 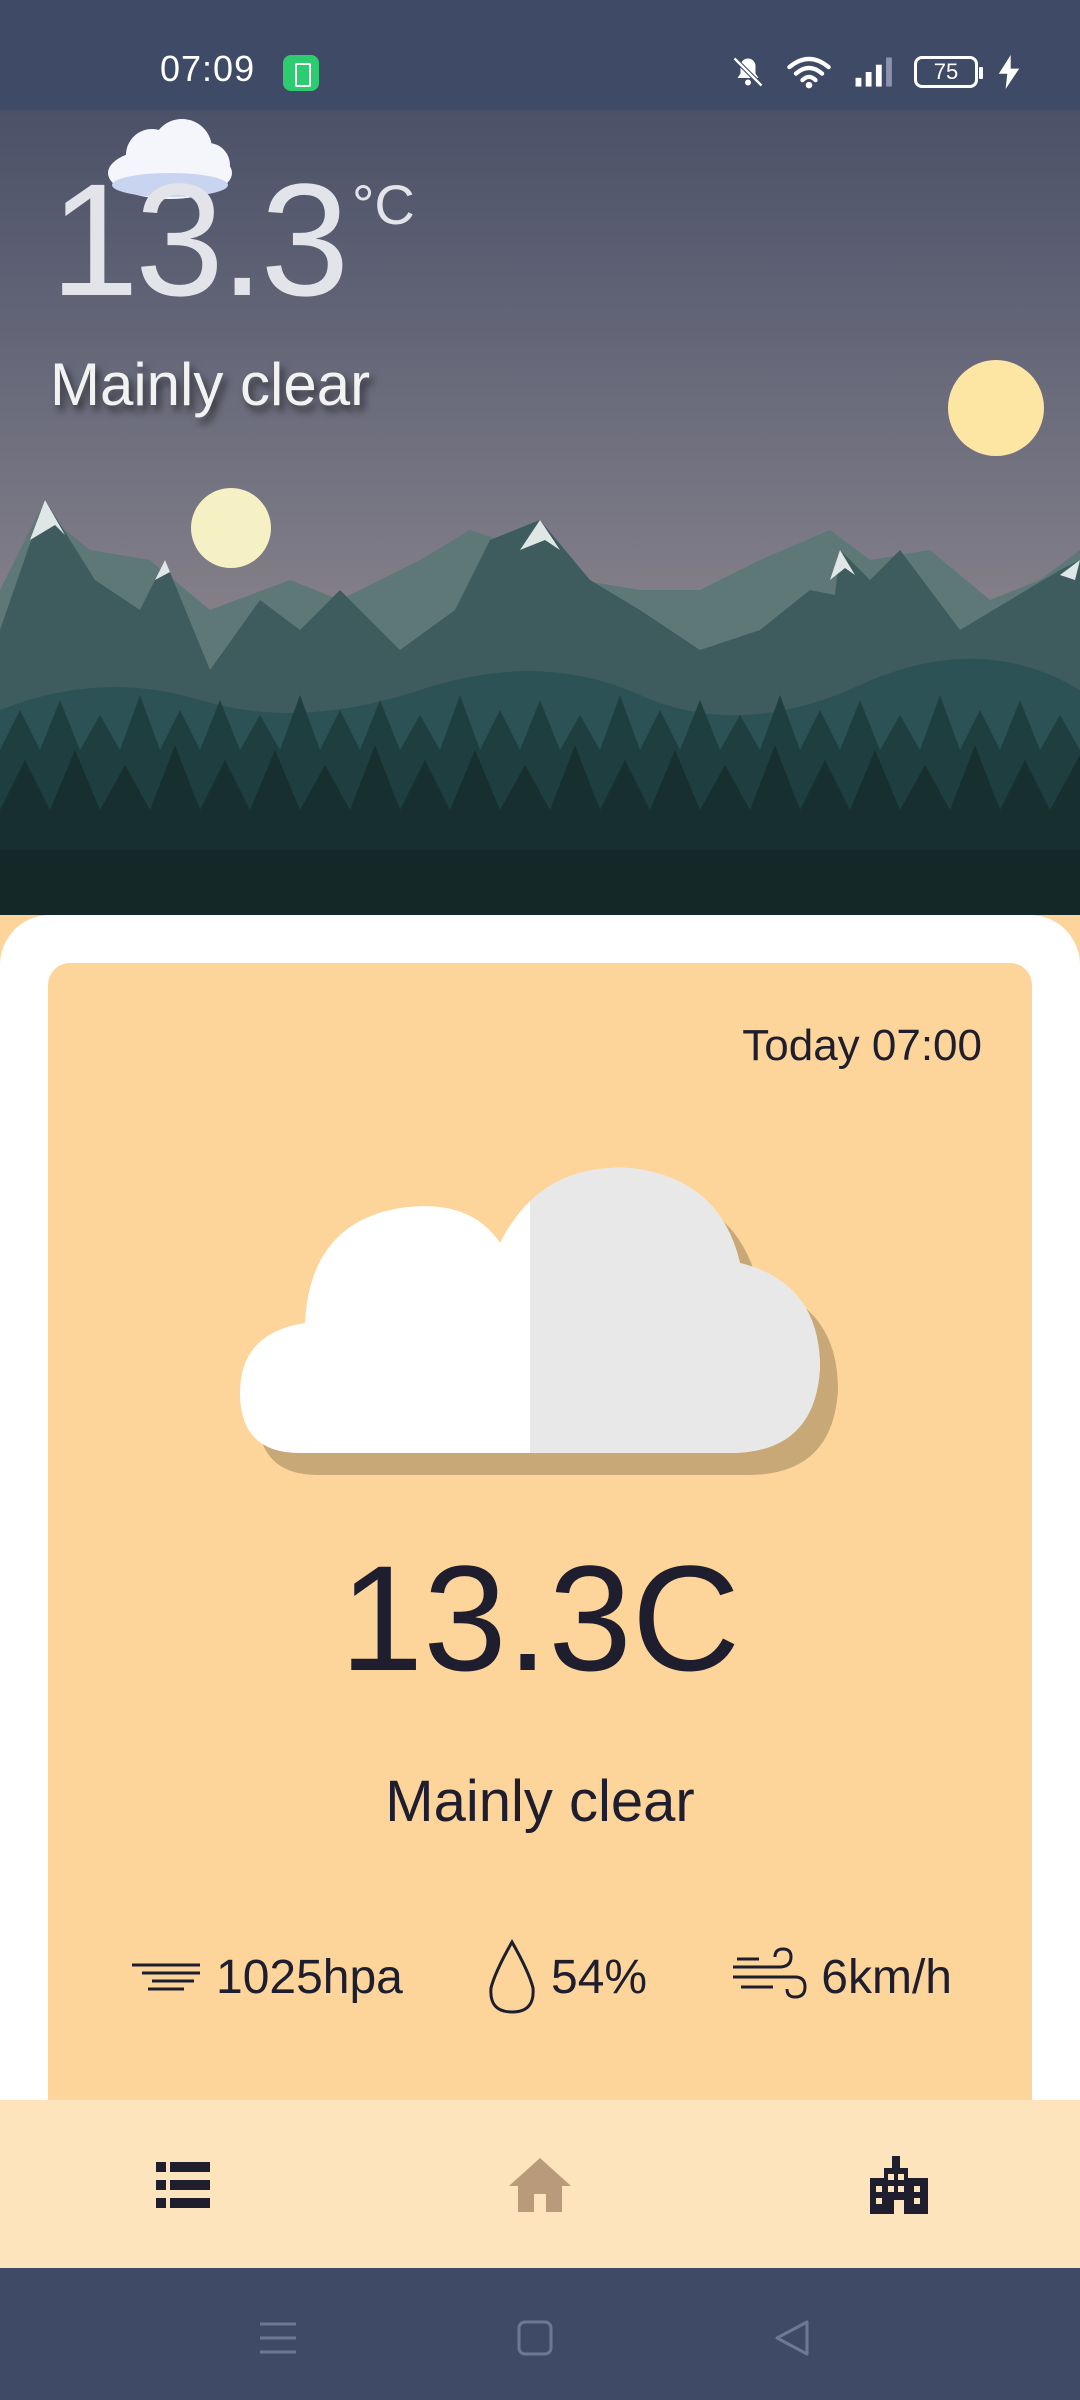 I want to click on home-icon, so click(x=540, y=2185).